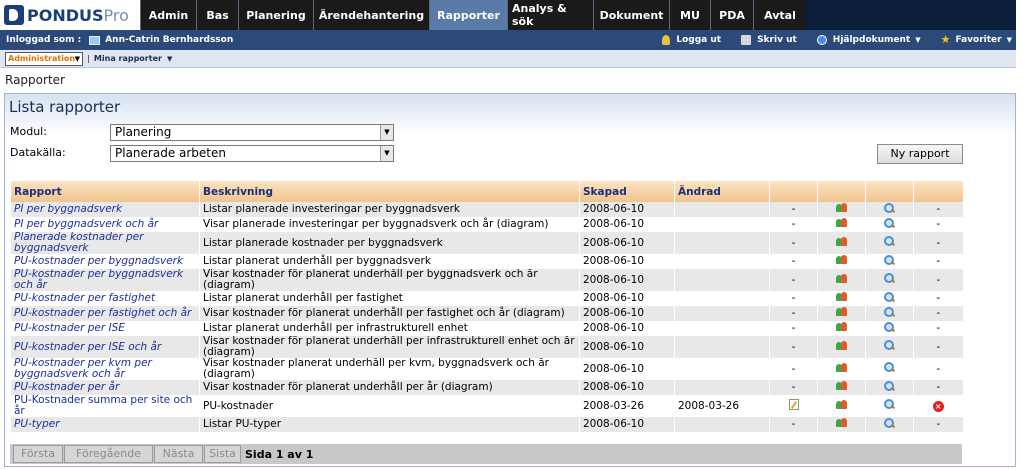 The width and height of the screenshot is (1023, 470). Describe the element at coordinates (731, 15) in the screenshot. I see `tab-pda: PDA` at that location.